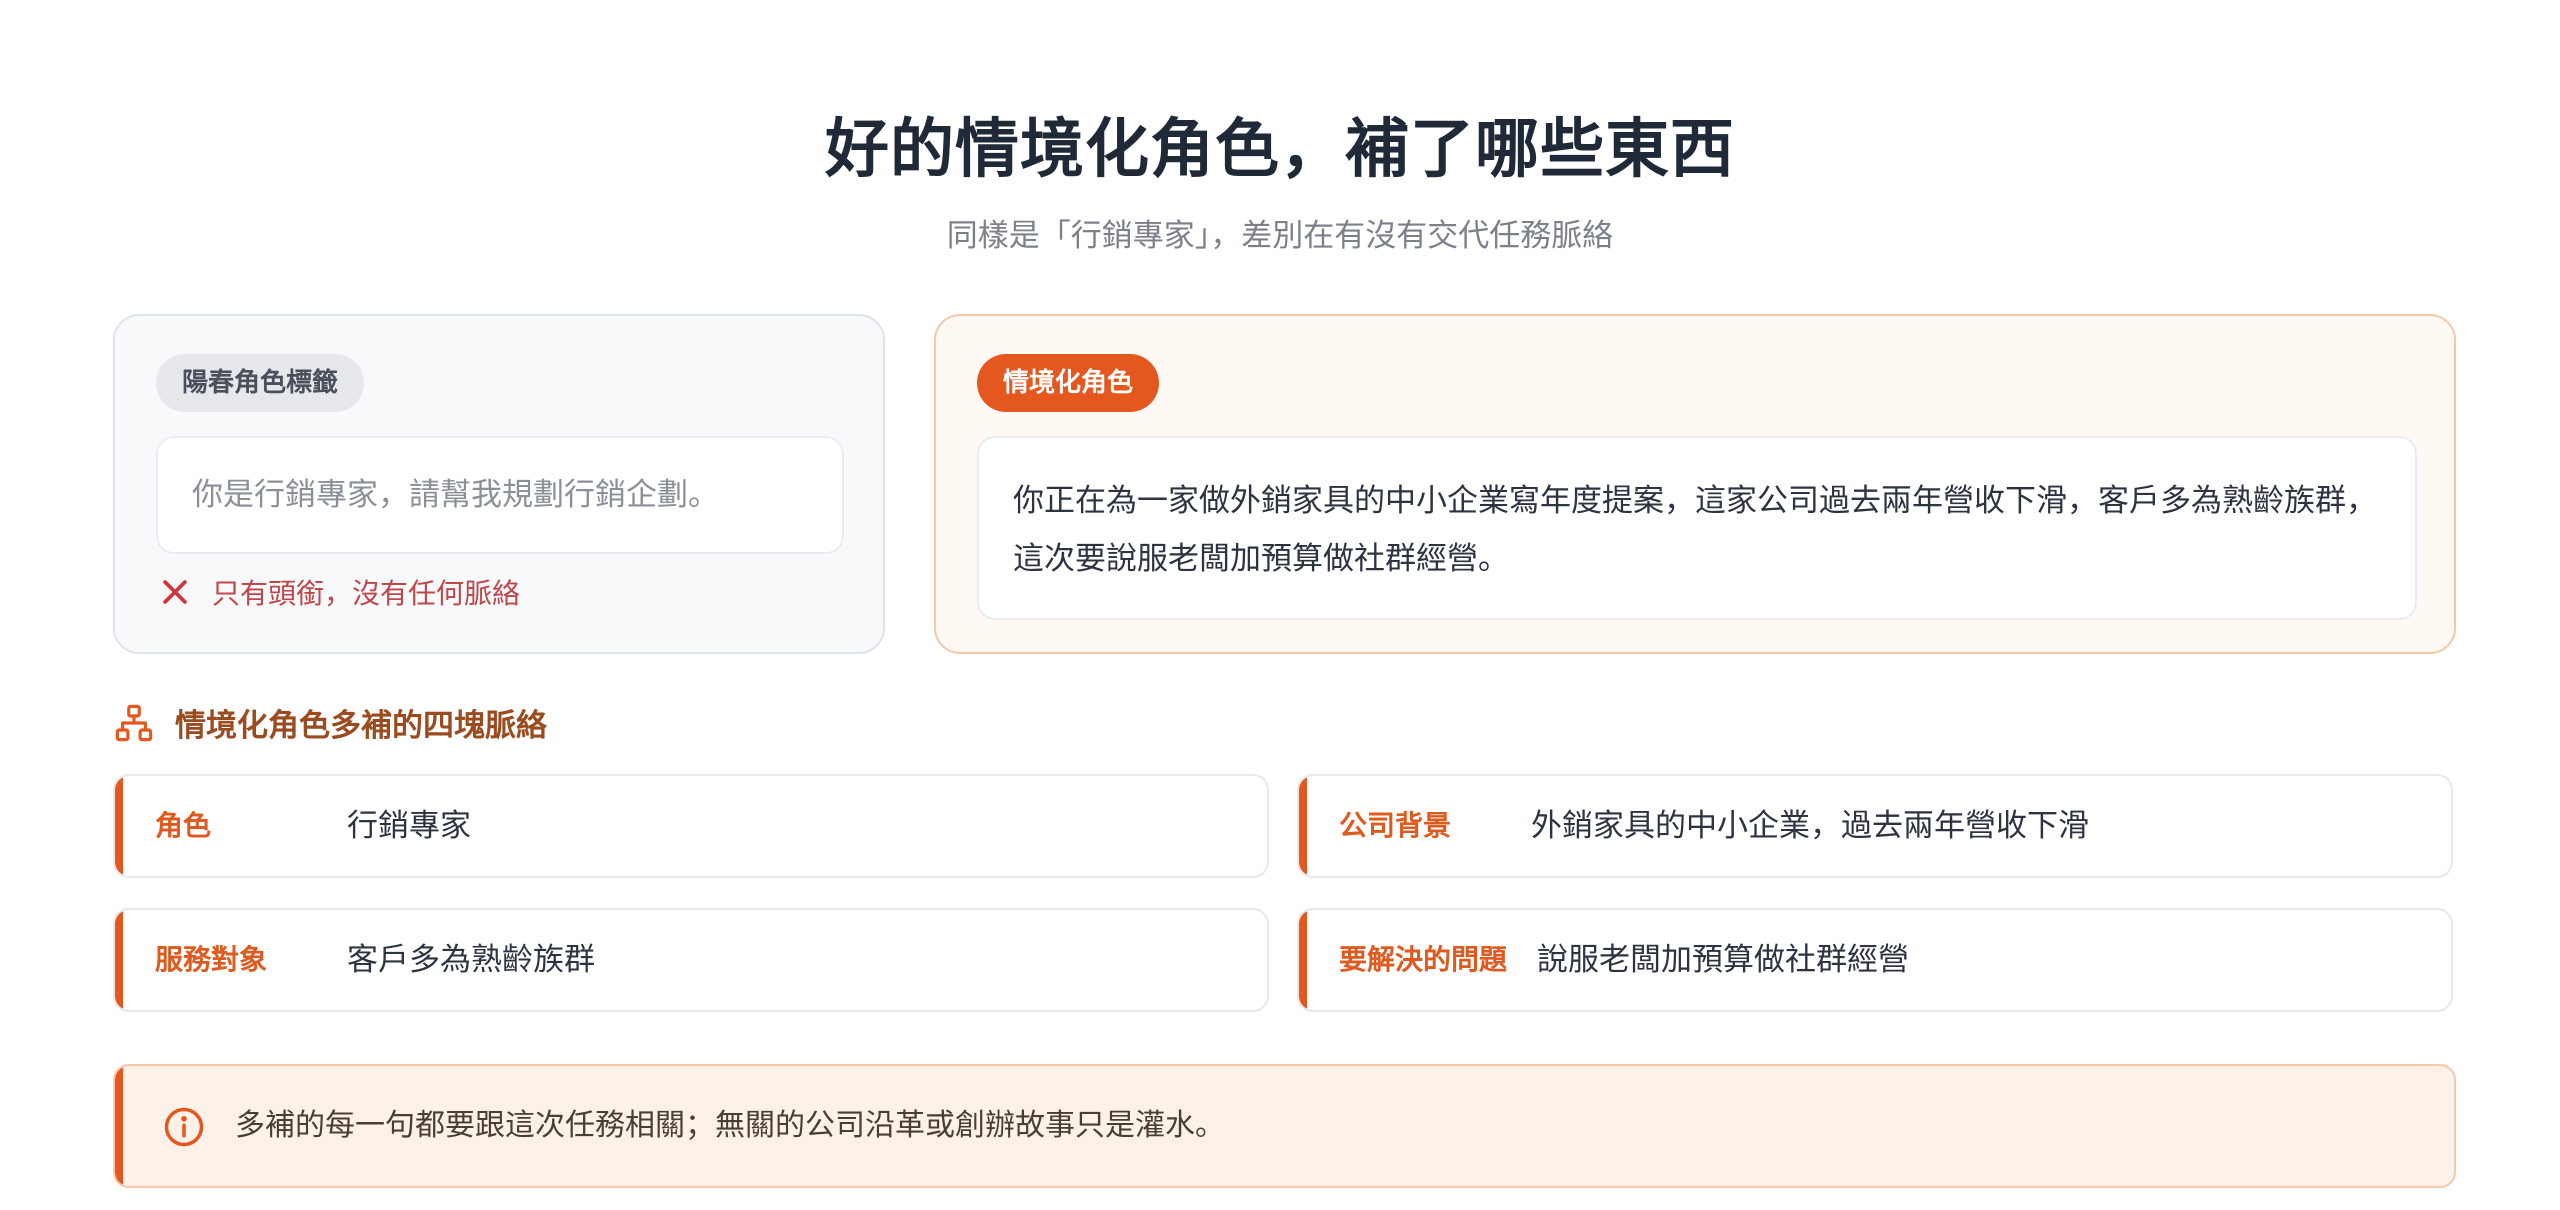 This screenshot has height=1210, width=2560. Describe the element at coordinates (691, 826) in the screenshot. I see `context-item-role: 角色 行銷專家` at that location.